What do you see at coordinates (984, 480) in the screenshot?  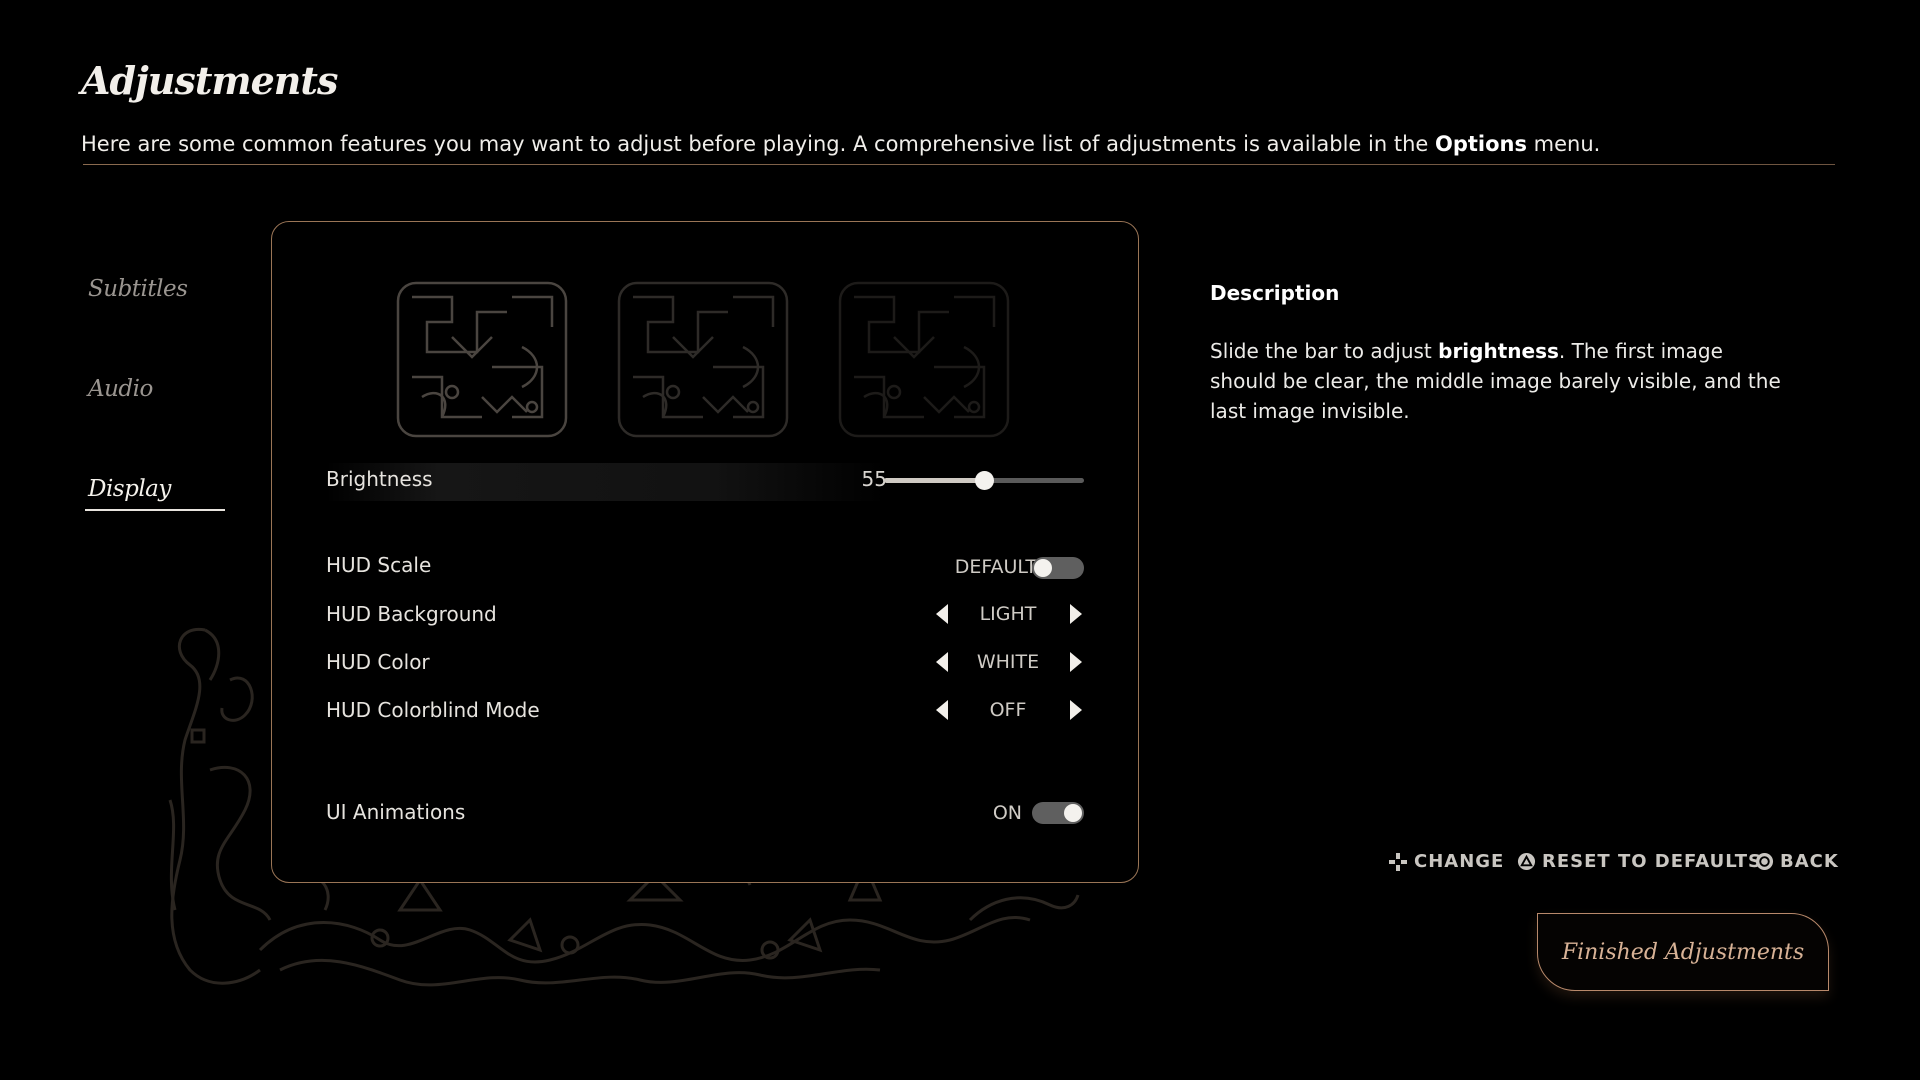 I see `brightness-slider-handle` at bounding box center [984, 480].